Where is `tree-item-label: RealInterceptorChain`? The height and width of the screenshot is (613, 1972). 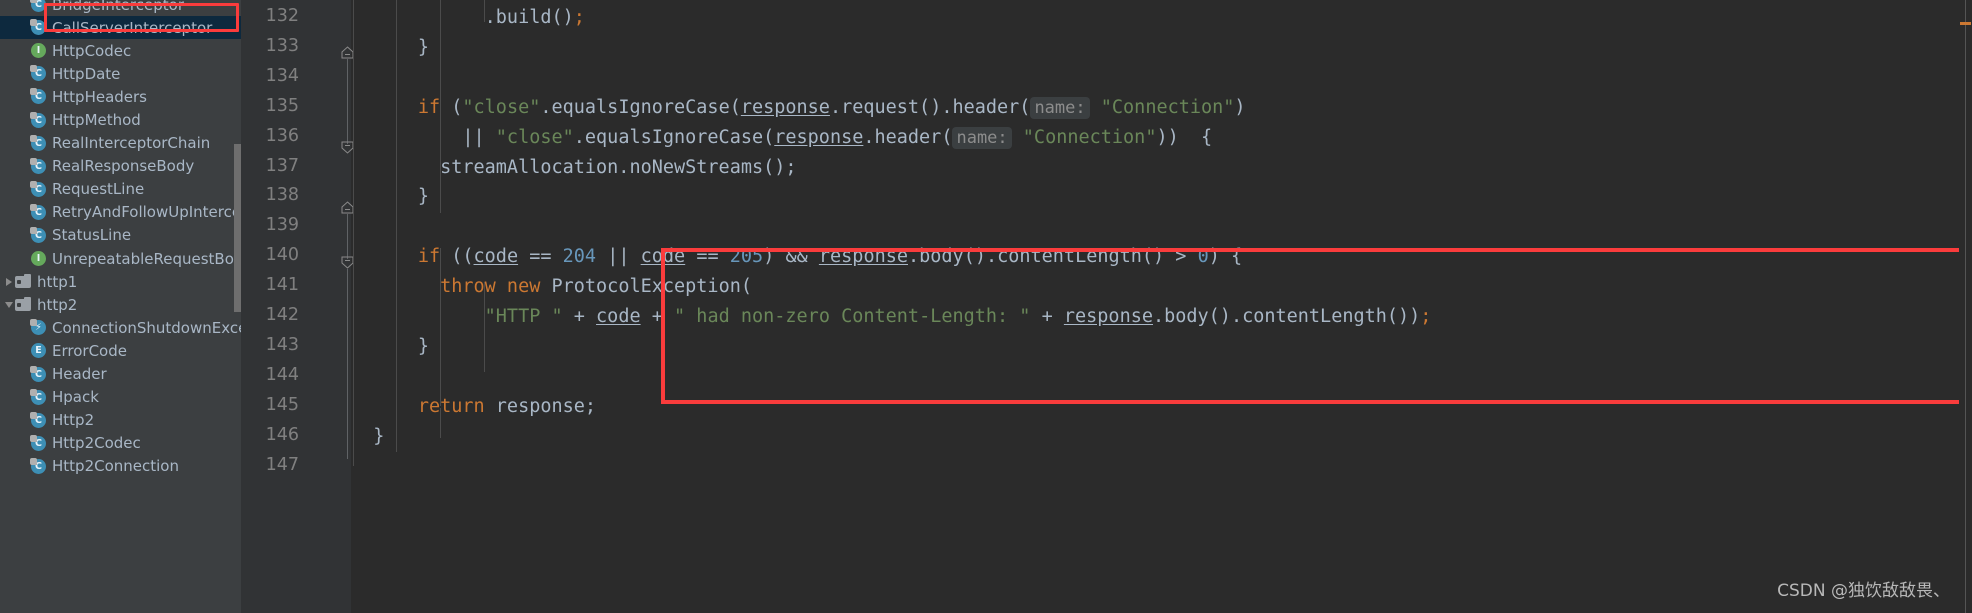
tree-item-label: RealInterceptorChain is located at coordinates (131, 143).